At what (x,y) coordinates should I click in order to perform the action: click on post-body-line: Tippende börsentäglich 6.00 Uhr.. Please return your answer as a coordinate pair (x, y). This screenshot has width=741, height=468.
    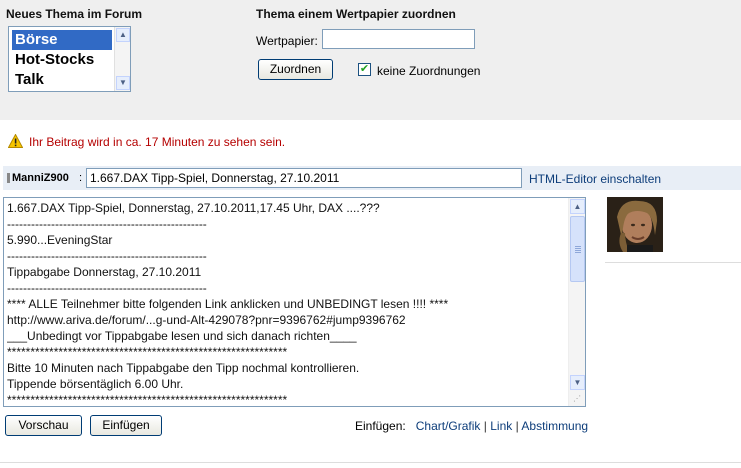
    Looking at the image, I should click on (95, 384).